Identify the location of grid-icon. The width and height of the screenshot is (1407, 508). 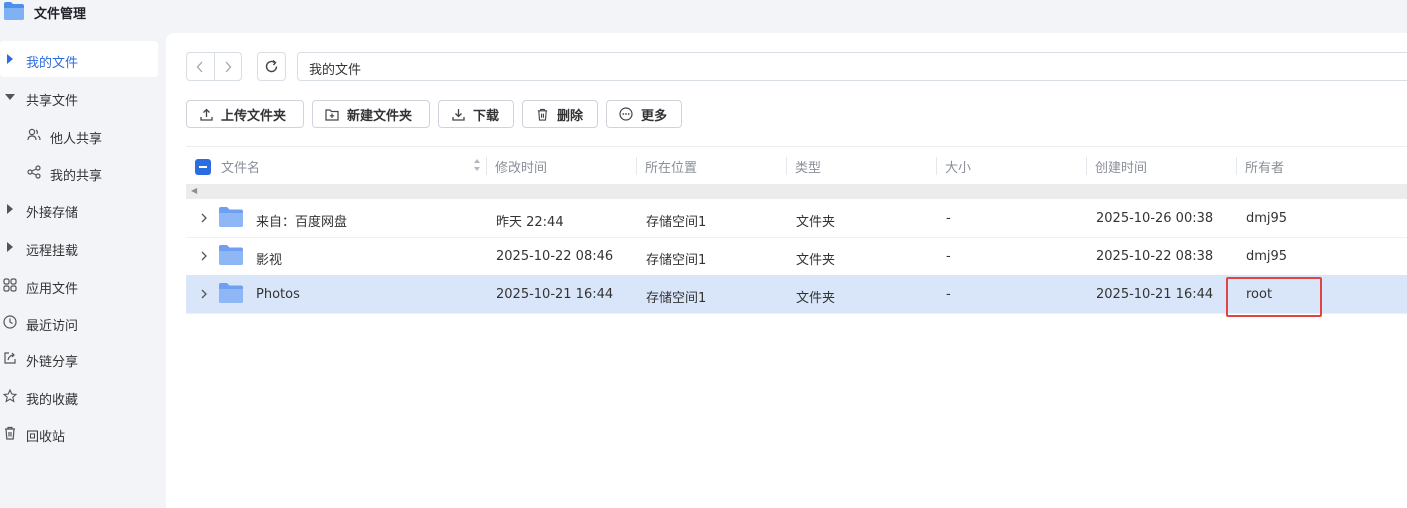
(10, 285).